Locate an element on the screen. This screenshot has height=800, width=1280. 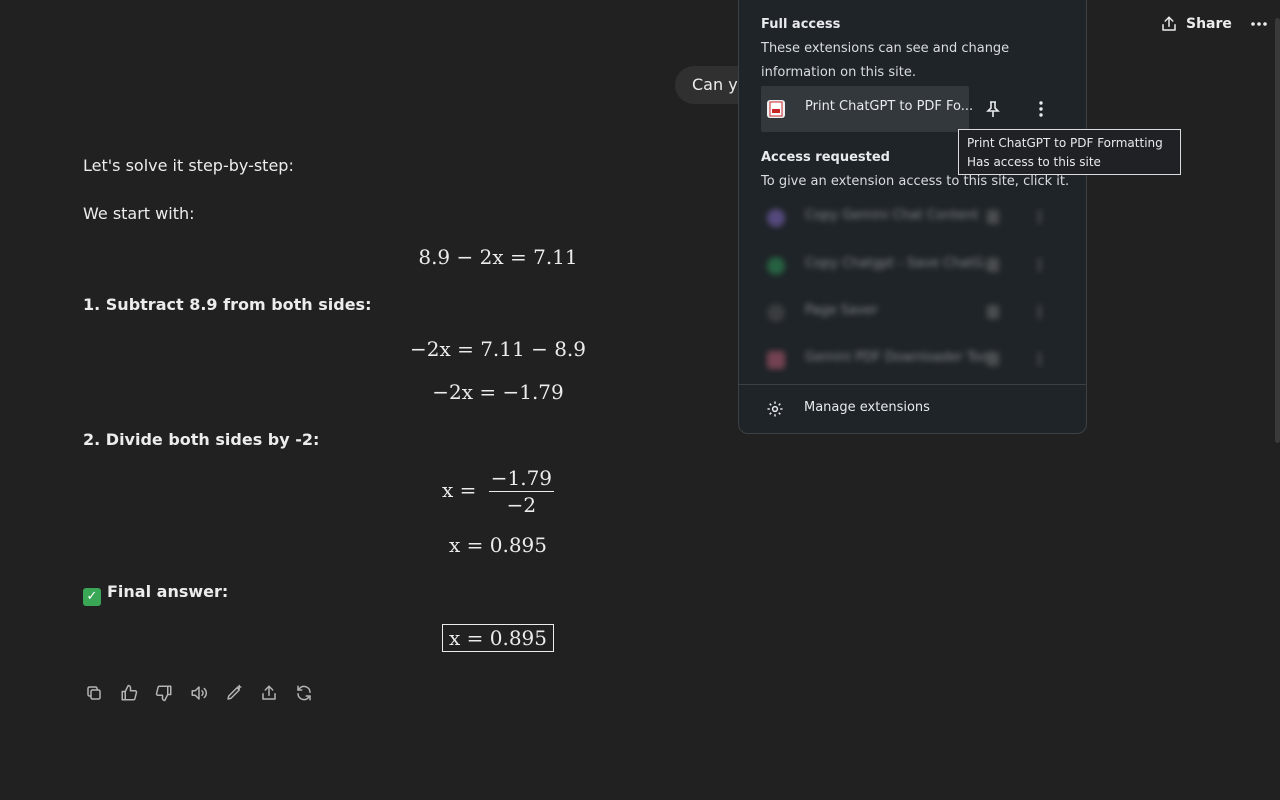
step-1-heading: 1. Subtract 8.9 from both sides: is located at coordinates (227, 304).